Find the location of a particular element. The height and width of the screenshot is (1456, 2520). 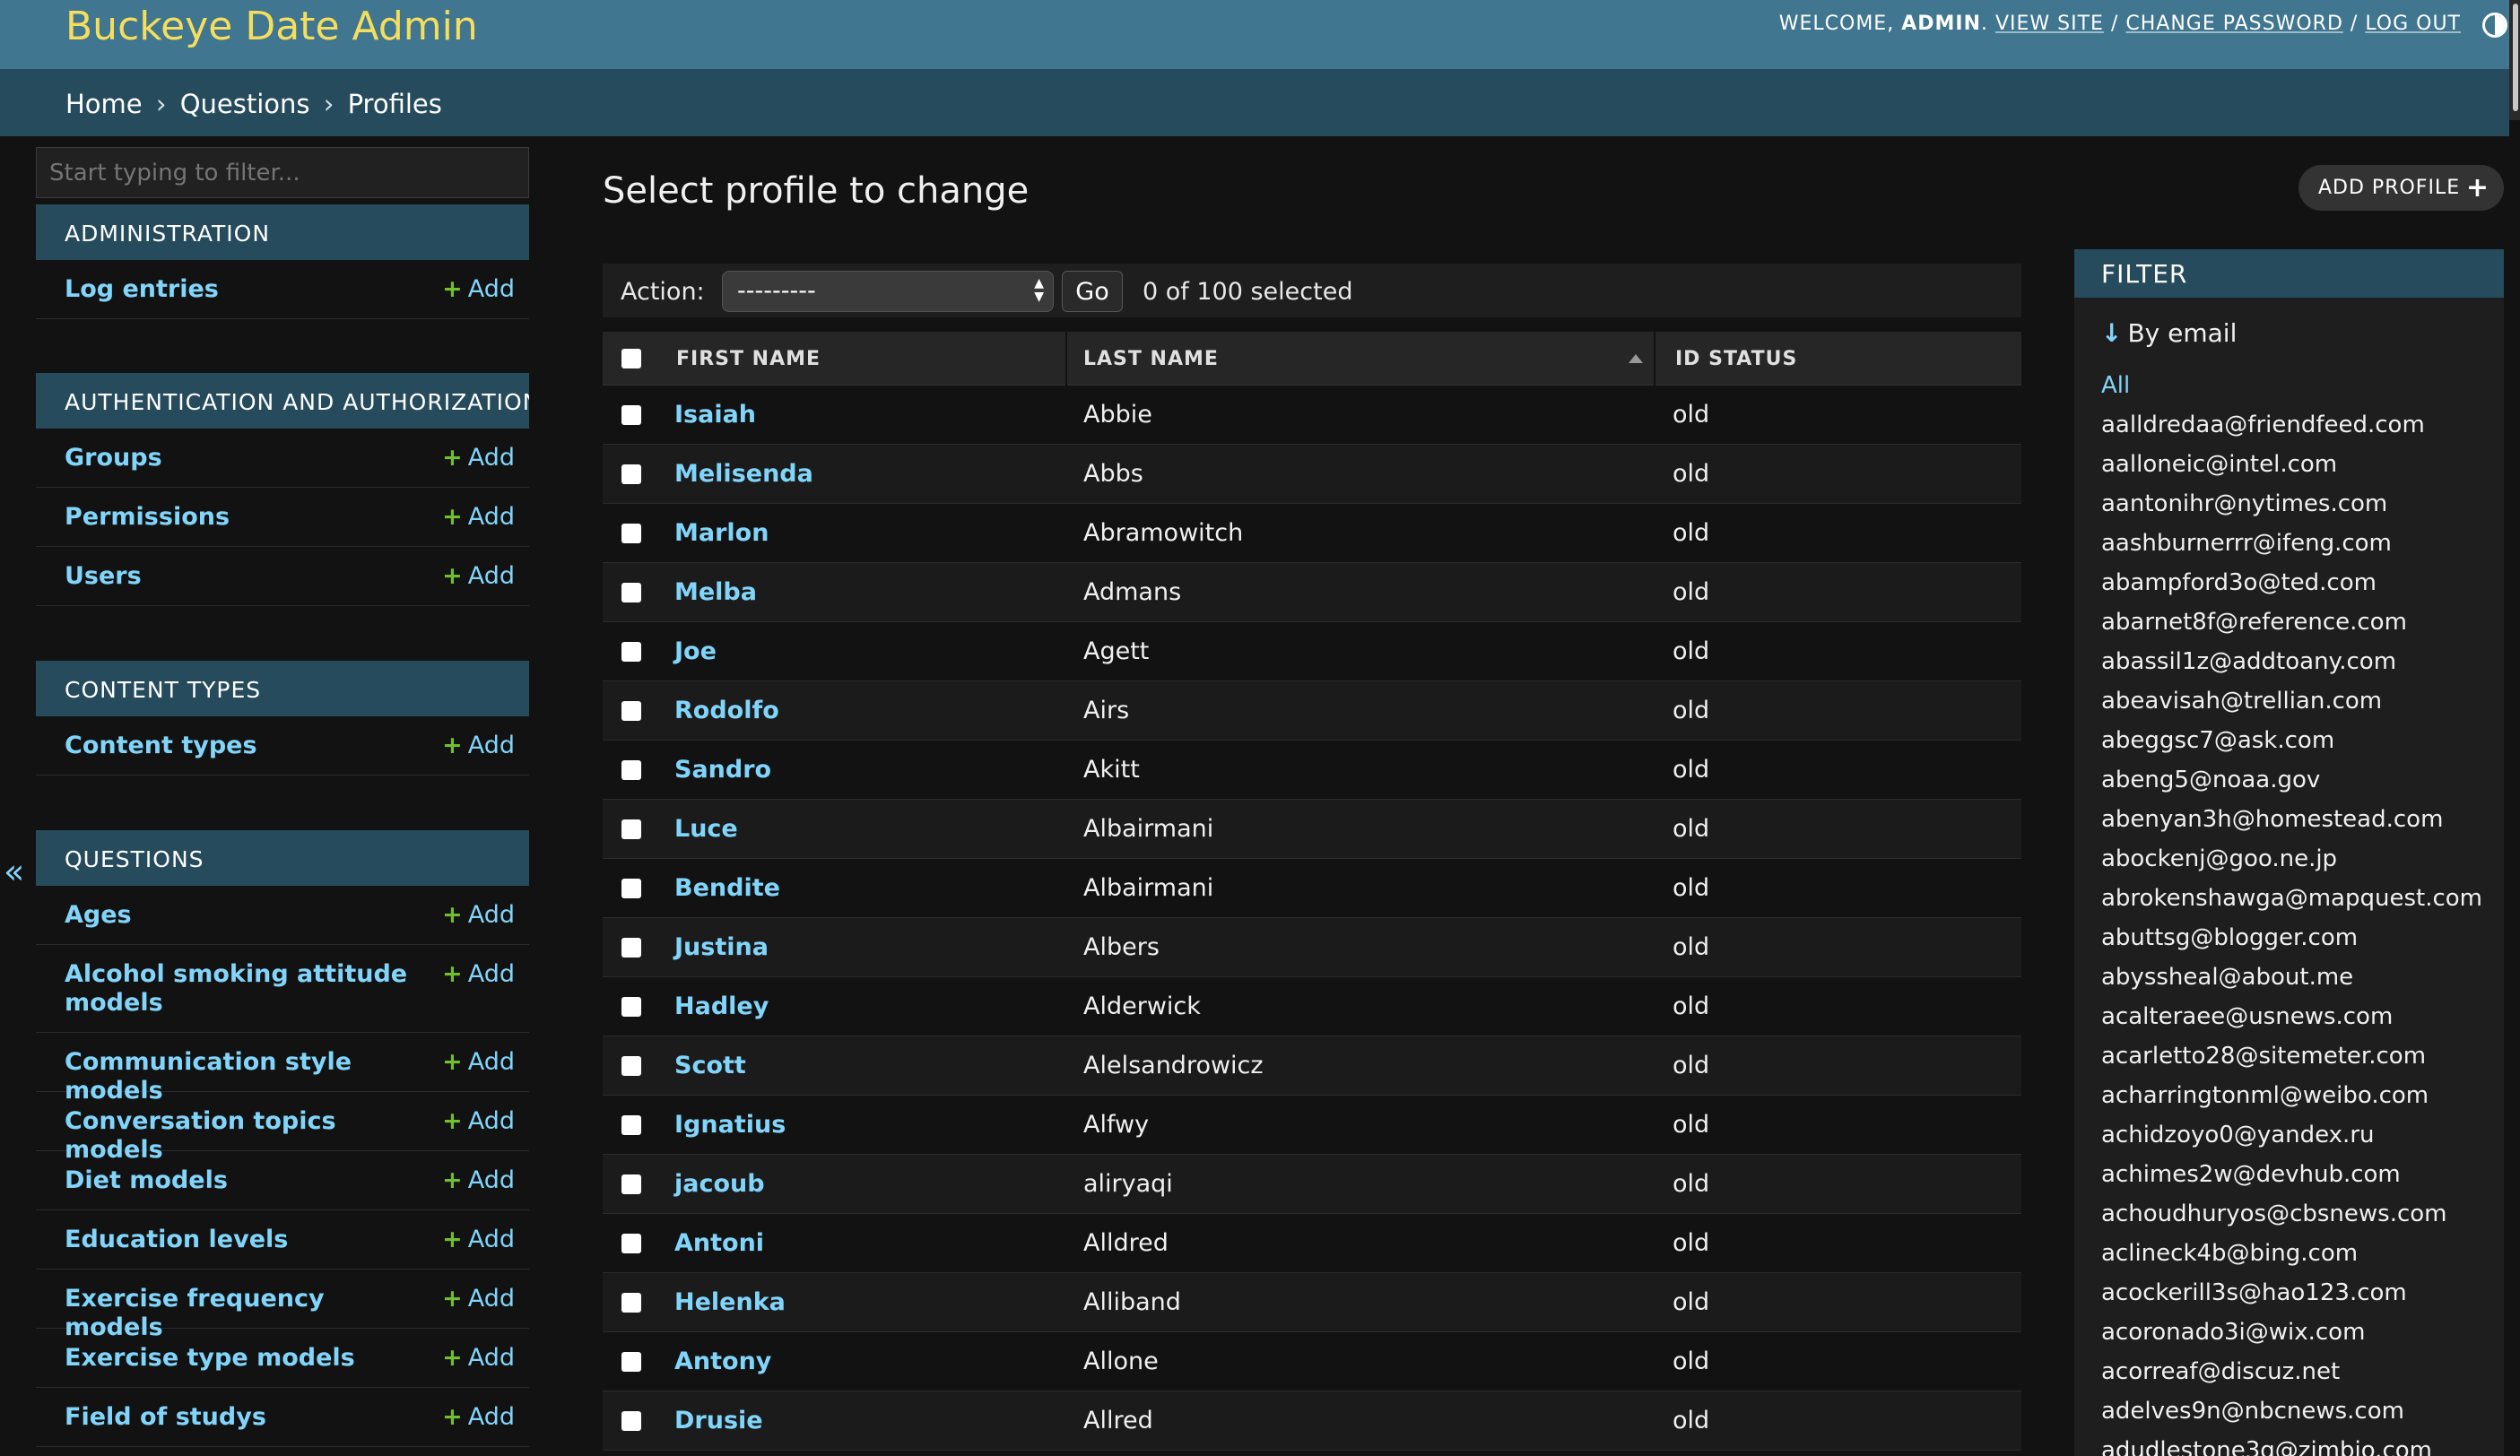

sidebar-model-link: Alcohol smoking attitude models is located at coordinates (239, 989).